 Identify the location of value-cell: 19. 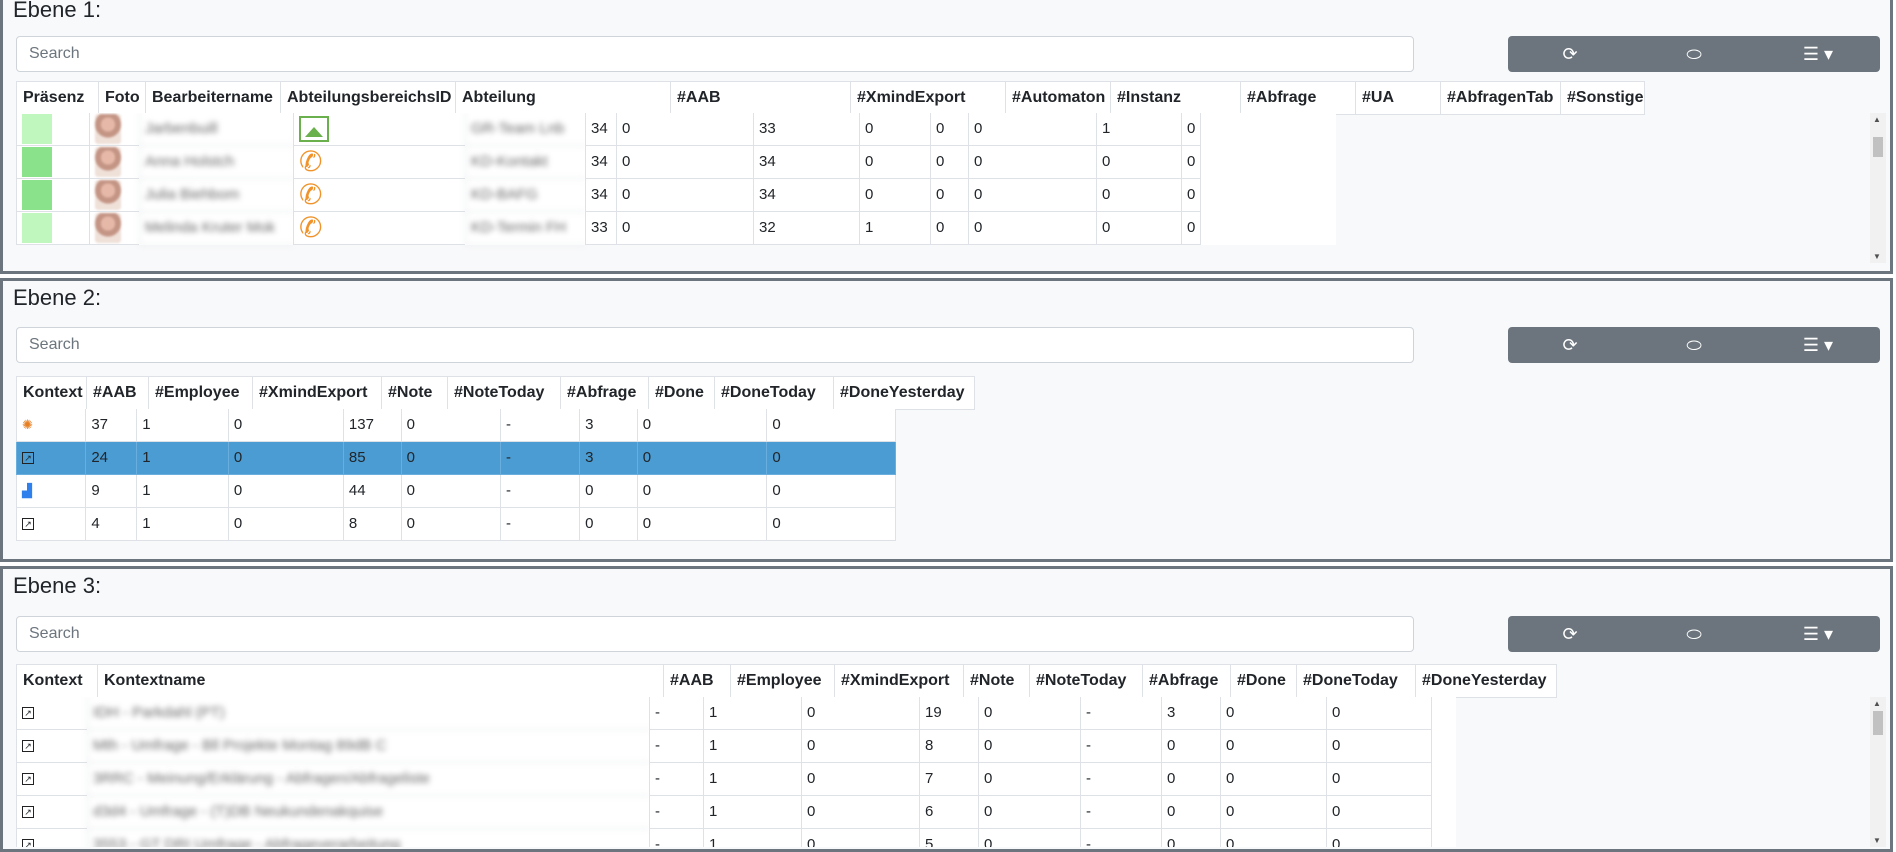
(948, 713).